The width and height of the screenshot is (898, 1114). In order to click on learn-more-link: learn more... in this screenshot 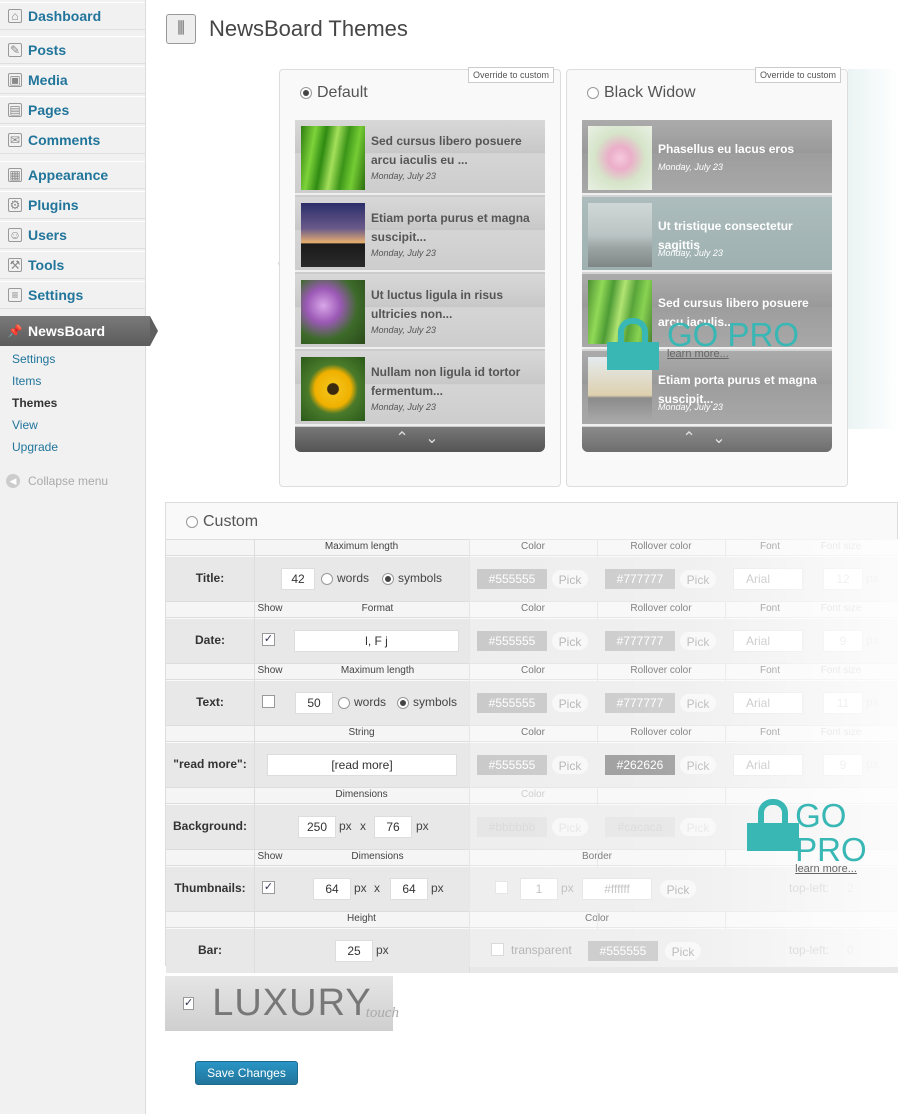, I will do `click(846, 869)`.